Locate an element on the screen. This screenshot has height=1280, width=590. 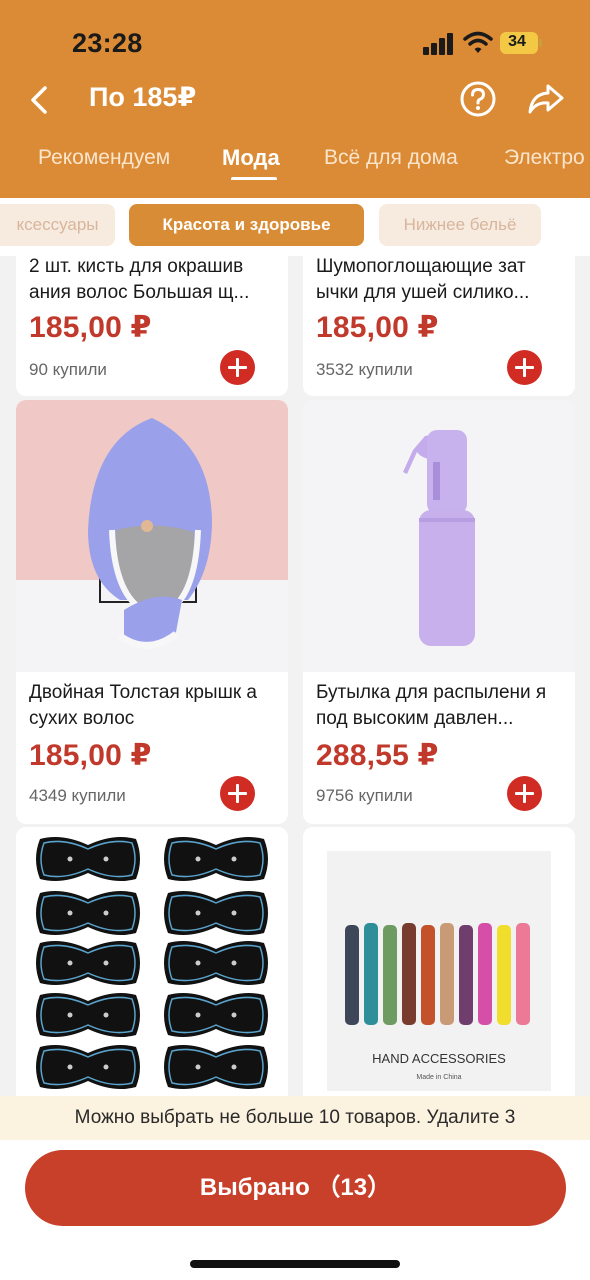
wifi-icon is located at coordinates (478, 42).